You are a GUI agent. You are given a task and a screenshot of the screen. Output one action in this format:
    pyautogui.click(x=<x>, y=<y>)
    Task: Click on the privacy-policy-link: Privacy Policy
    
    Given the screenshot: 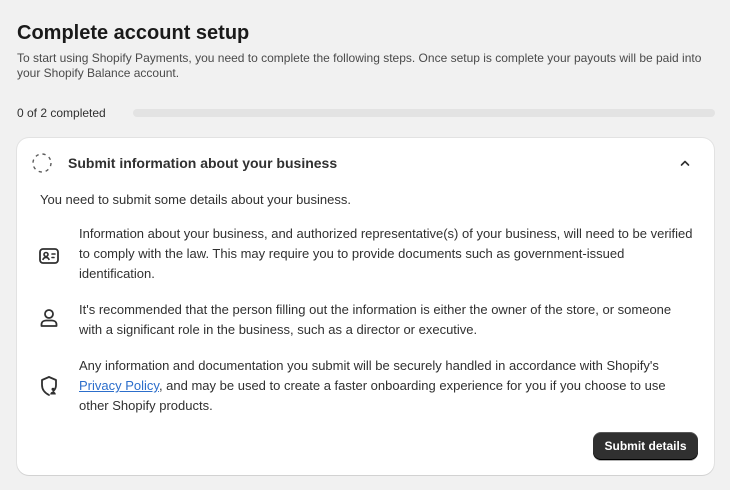 What is the action you would take?
    pyautogui.click(x=119, y=385)
    